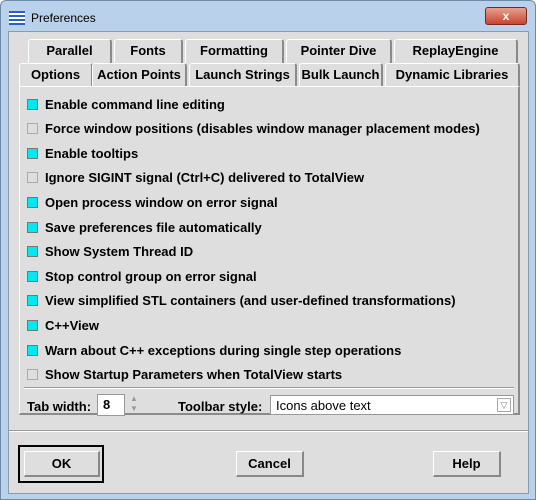 This screenshot has height=500, width=536. I want to click on tab-width-input: 8, so click(111, 405).